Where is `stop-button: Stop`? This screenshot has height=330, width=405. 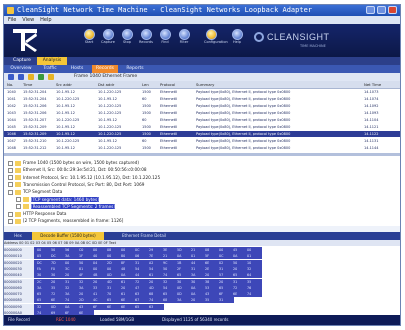 stop-button: Stop is located at coordinates (127, 37).